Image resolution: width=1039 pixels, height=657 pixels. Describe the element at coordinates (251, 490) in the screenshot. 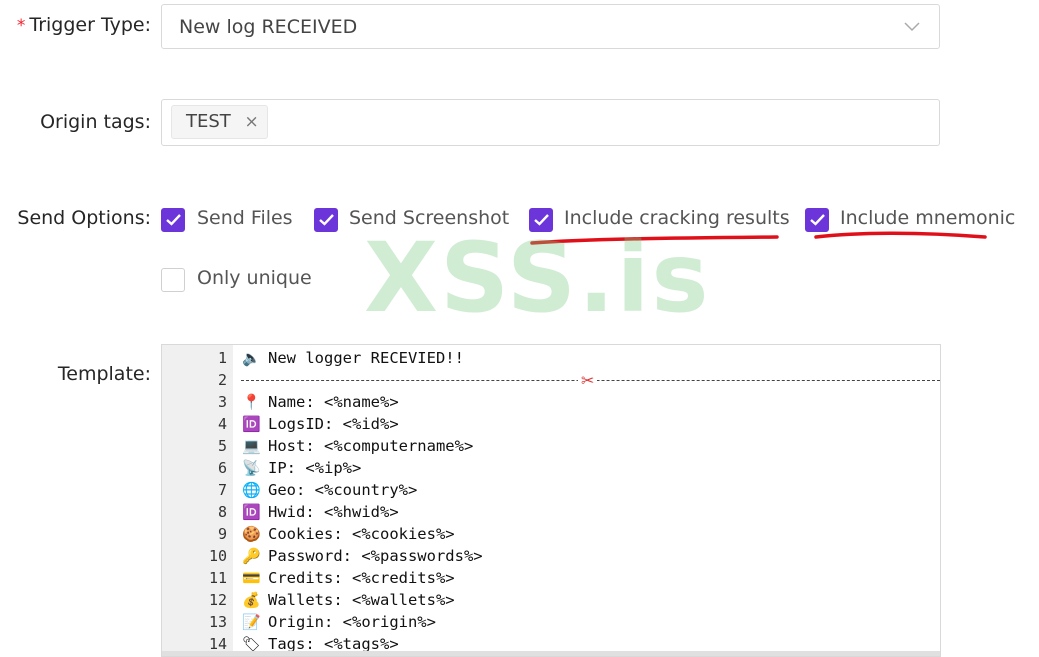

I see `globe-icon: 🌐` at that location.